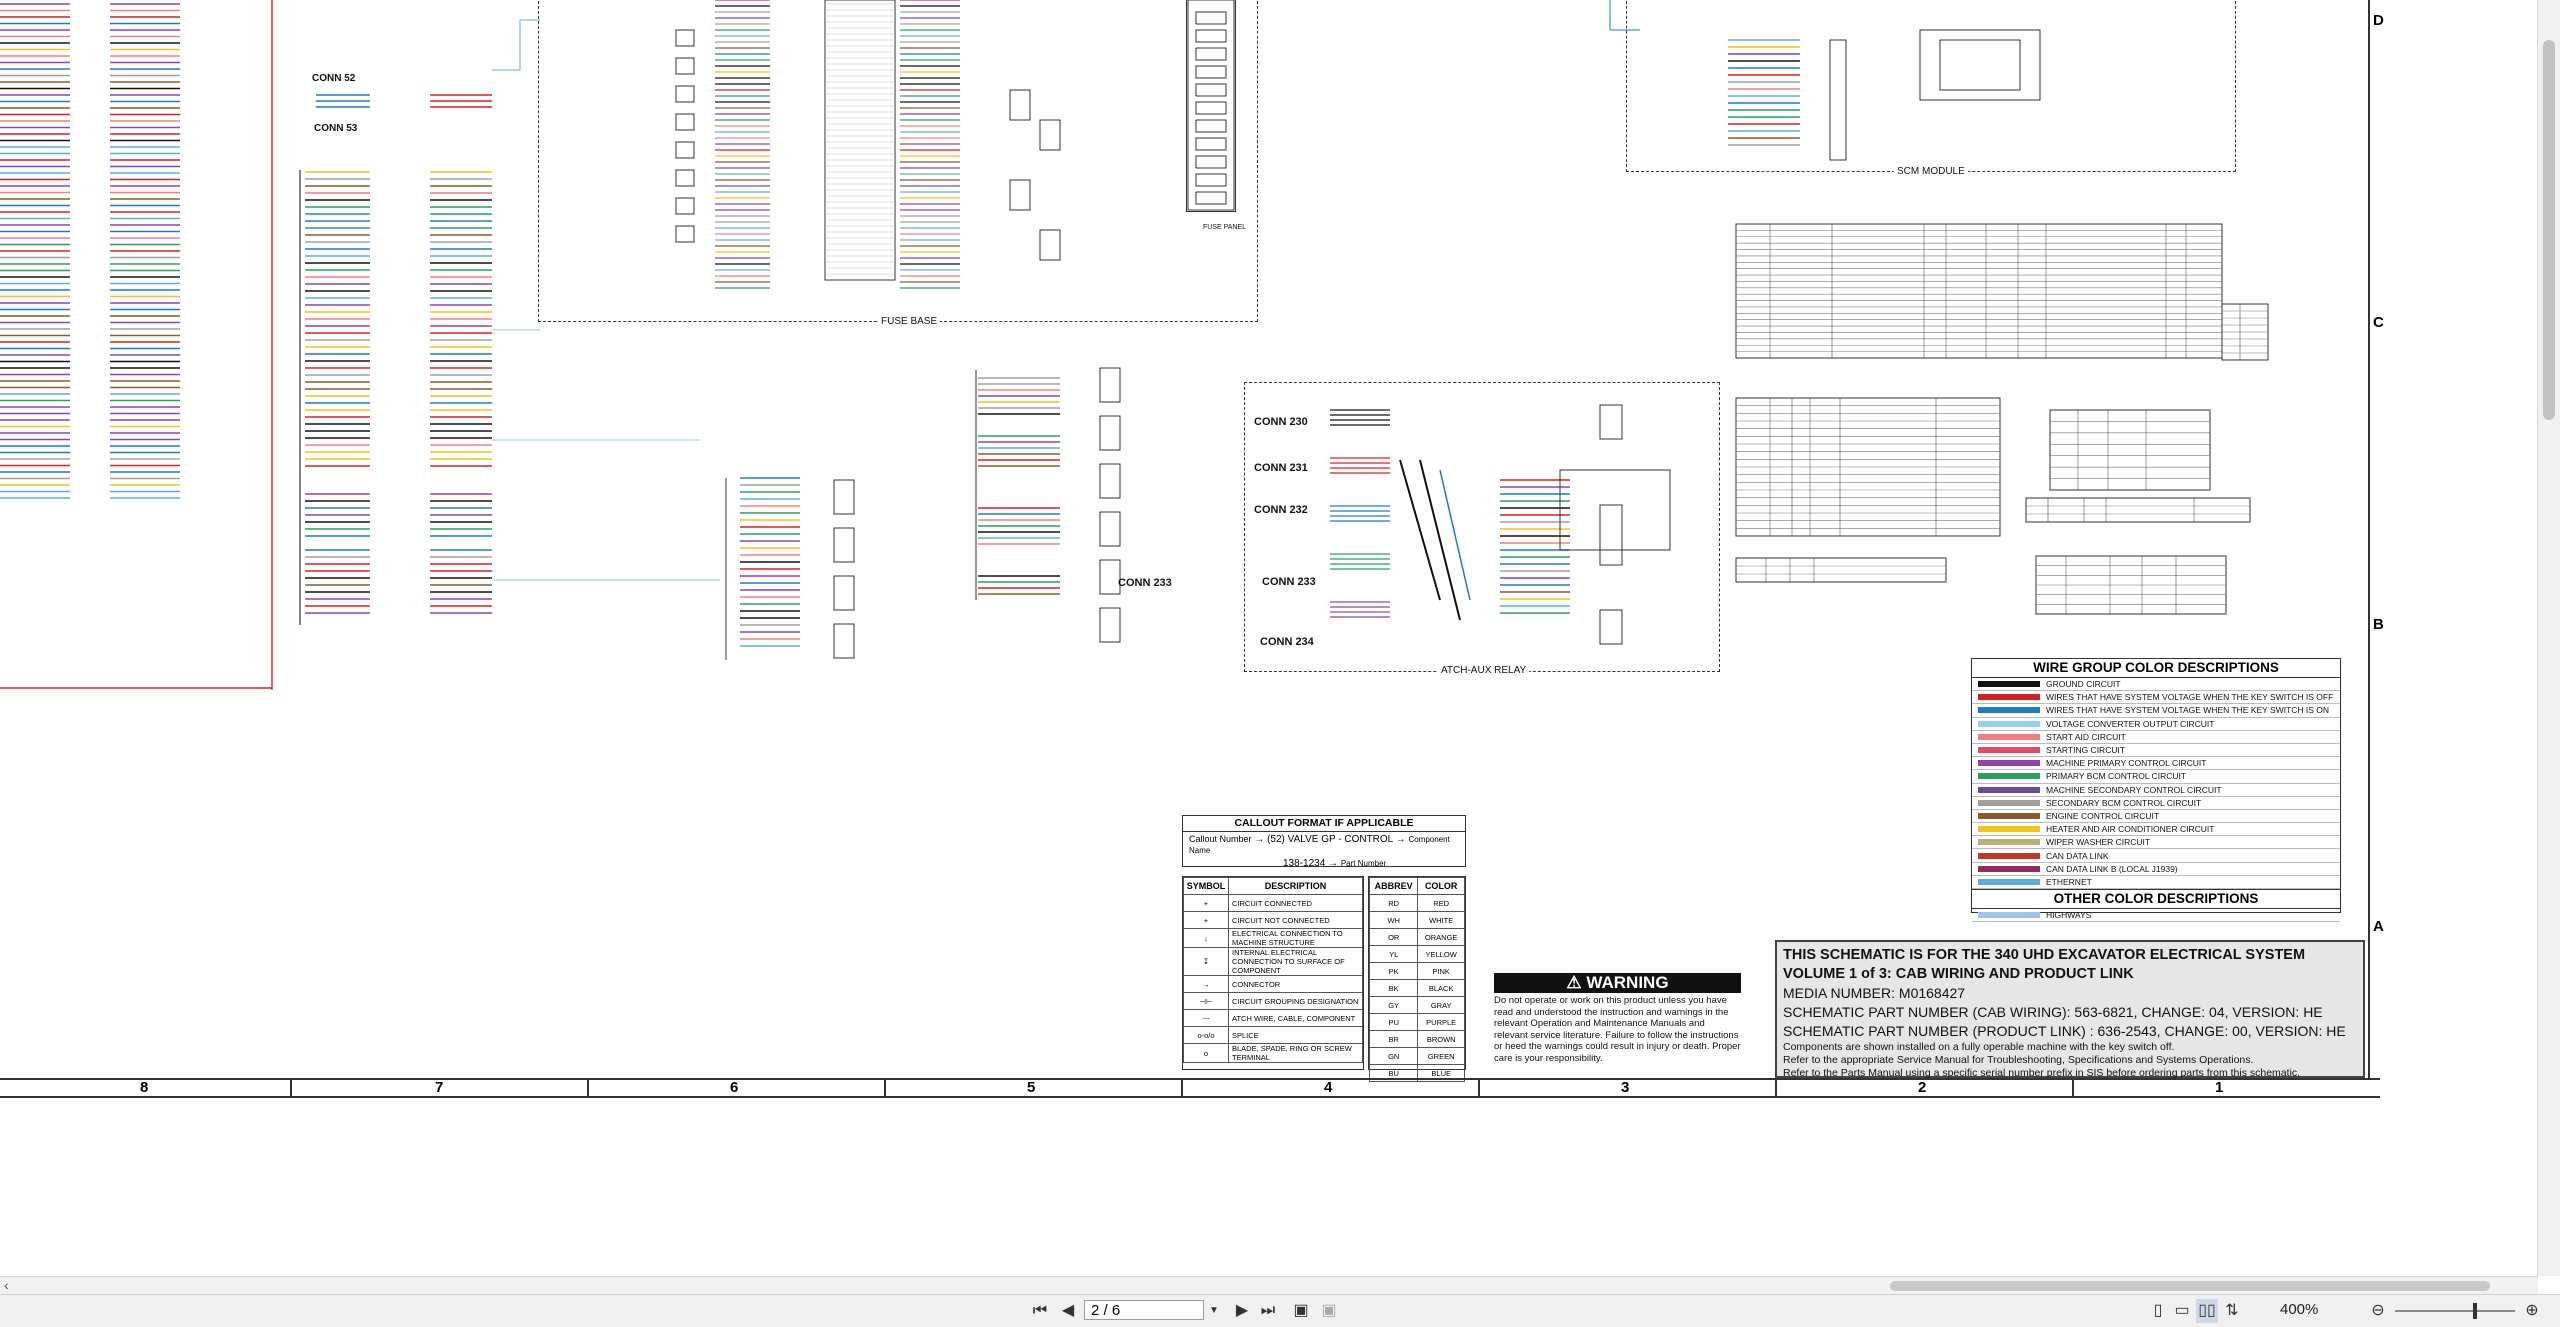  What do you see at coordinates (2378, 624) in the screenshot?
I see `row-letter: B` at bounding box center [2378, 624].